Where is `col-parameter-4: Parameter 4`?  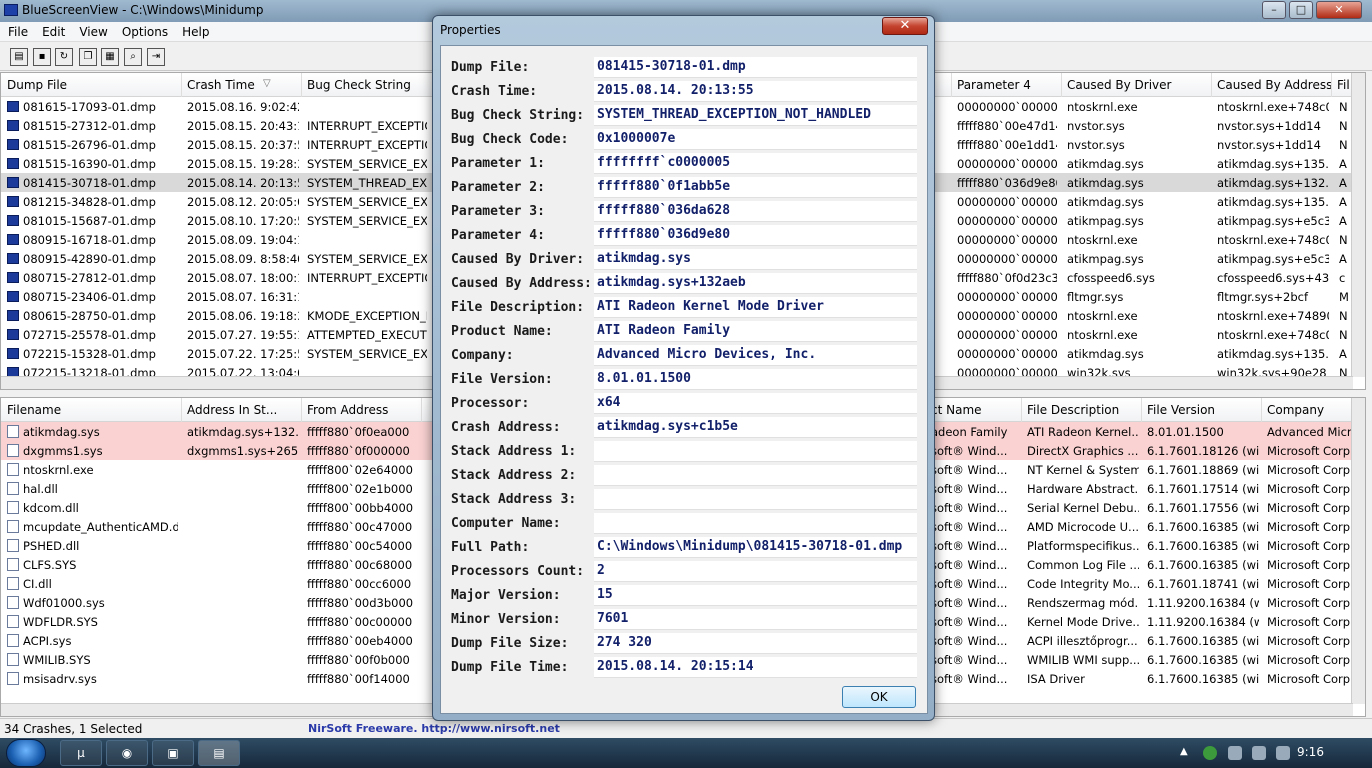 col-parameter-4: Parameter 4 is located at coordinates (994, 85).